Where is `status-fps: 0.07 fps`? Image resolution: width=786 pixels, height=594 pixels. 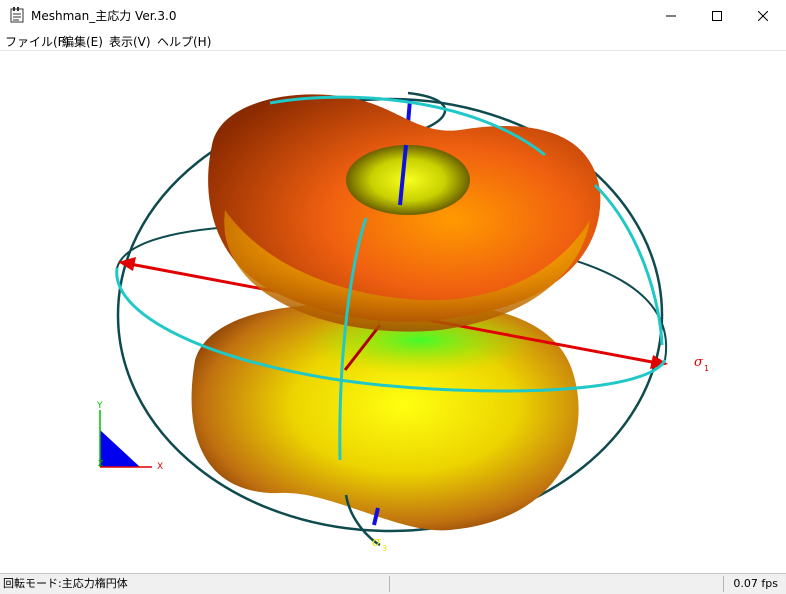 status-fps: 0.07 fps is located at coordinates (755, 583).